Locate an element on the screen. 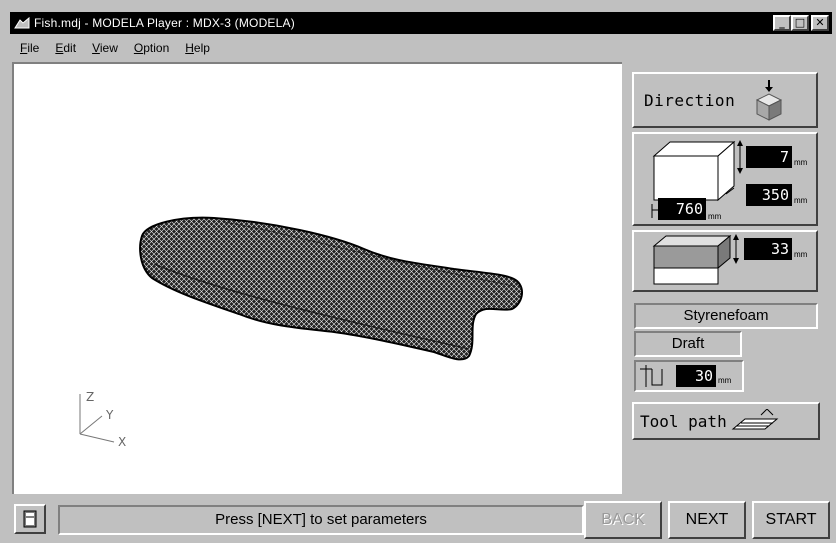  axis-x-label: X is located at coordinates (122, 442).